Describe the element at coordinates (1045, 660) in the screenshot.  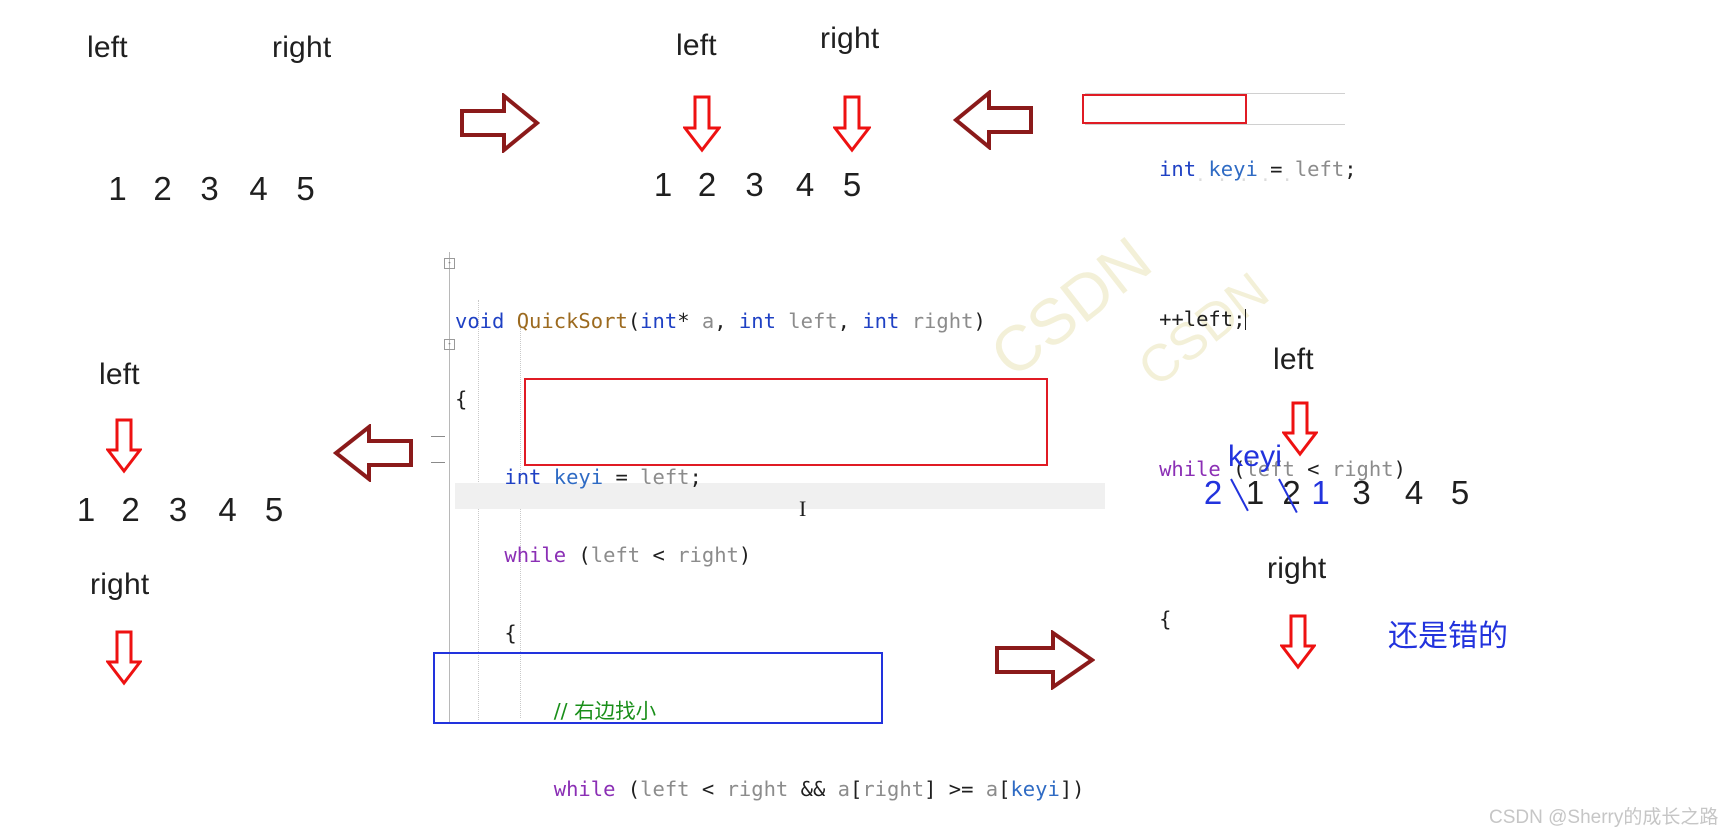
I see `right-arrow-icon-bottom` at that location.